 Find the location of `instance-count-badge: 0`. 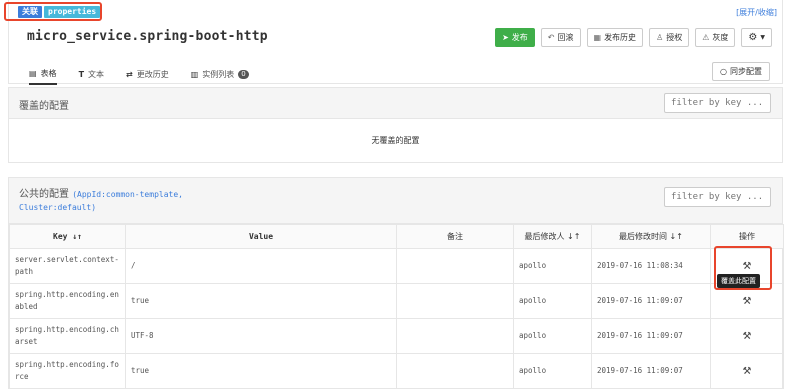

instance-count-badge: 0 is located at coordinates (243, 74).